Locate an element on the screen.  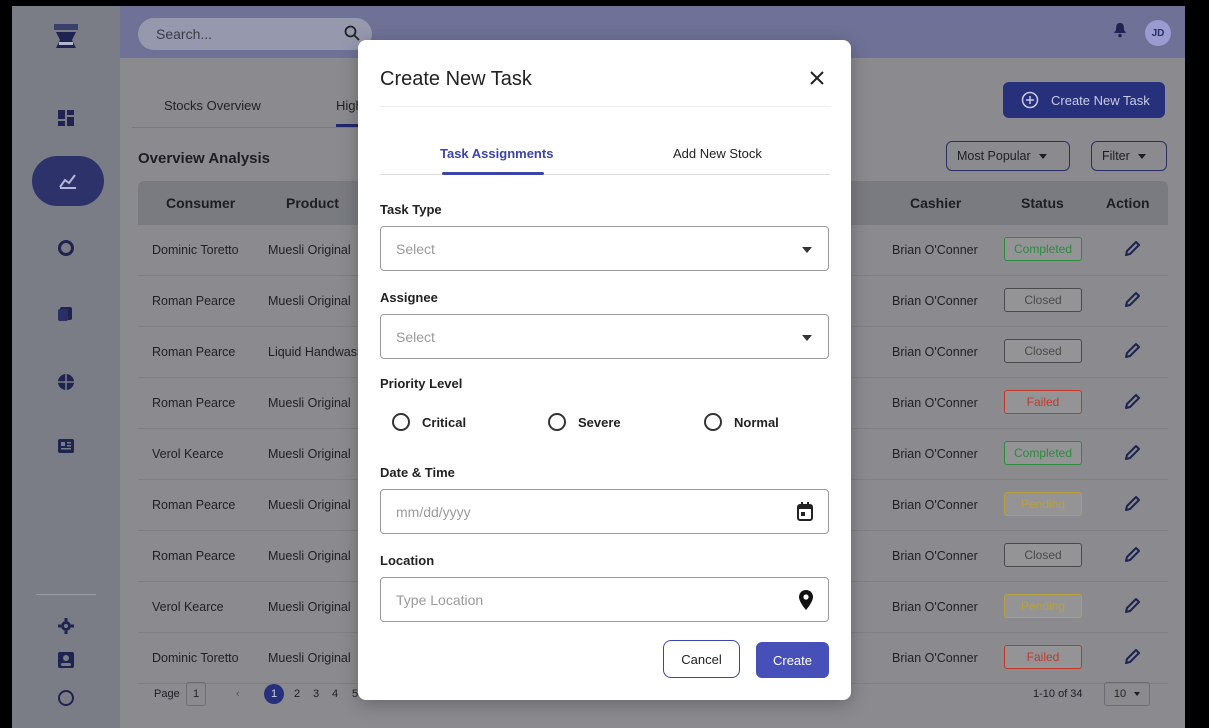
date-time-label: Date & Time is located at coordinates (417, 472).